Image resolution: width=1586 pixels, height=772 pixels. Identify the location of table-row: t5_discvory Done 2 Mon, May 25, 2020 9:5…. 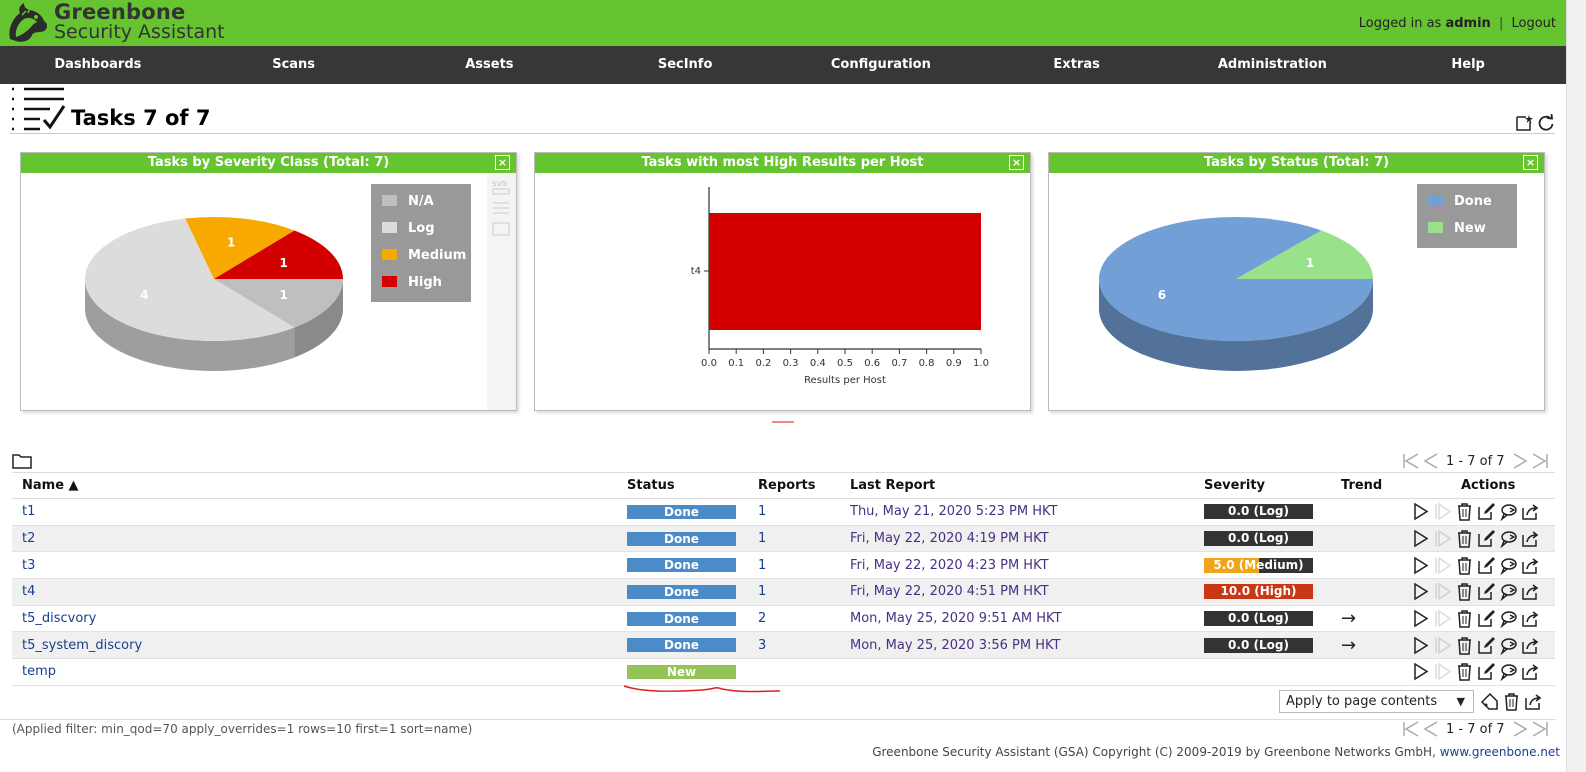
(783, 619).